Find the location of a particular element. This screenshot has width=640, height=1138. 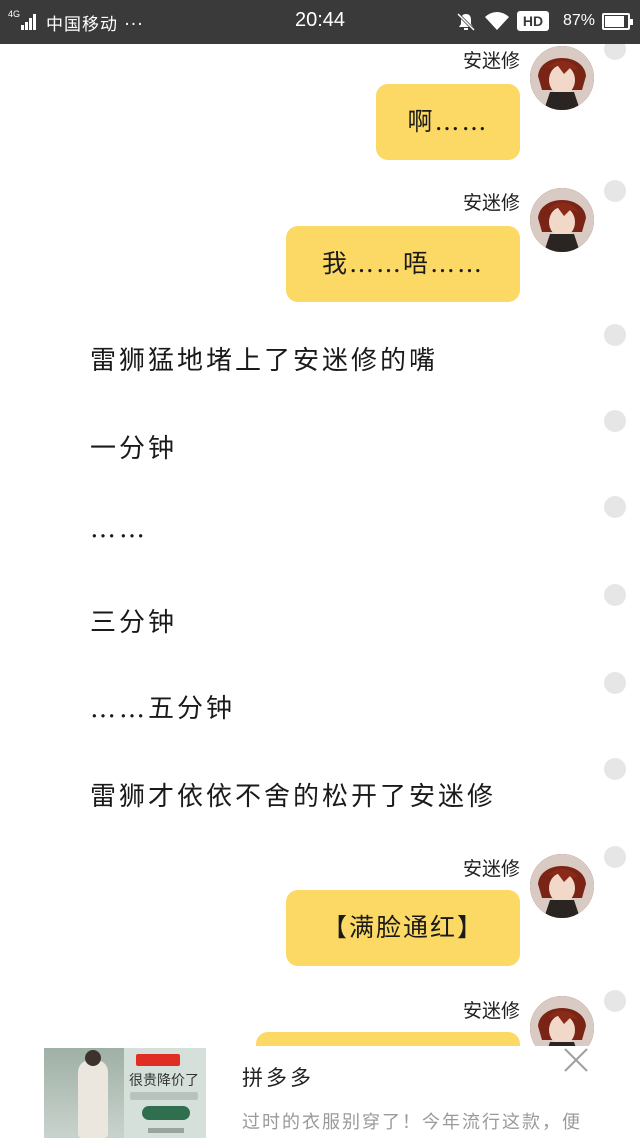

narration-text: ……五分钟 is located at coordinates (163, 709).